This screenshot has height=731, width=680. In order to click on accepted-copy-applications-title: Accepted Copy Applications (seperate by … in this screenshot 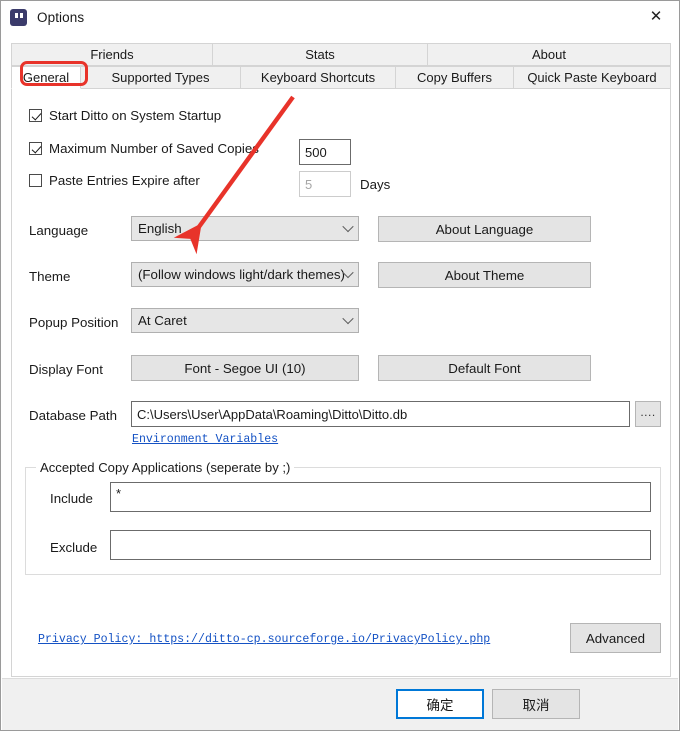, I will do `click(165, 467)`.